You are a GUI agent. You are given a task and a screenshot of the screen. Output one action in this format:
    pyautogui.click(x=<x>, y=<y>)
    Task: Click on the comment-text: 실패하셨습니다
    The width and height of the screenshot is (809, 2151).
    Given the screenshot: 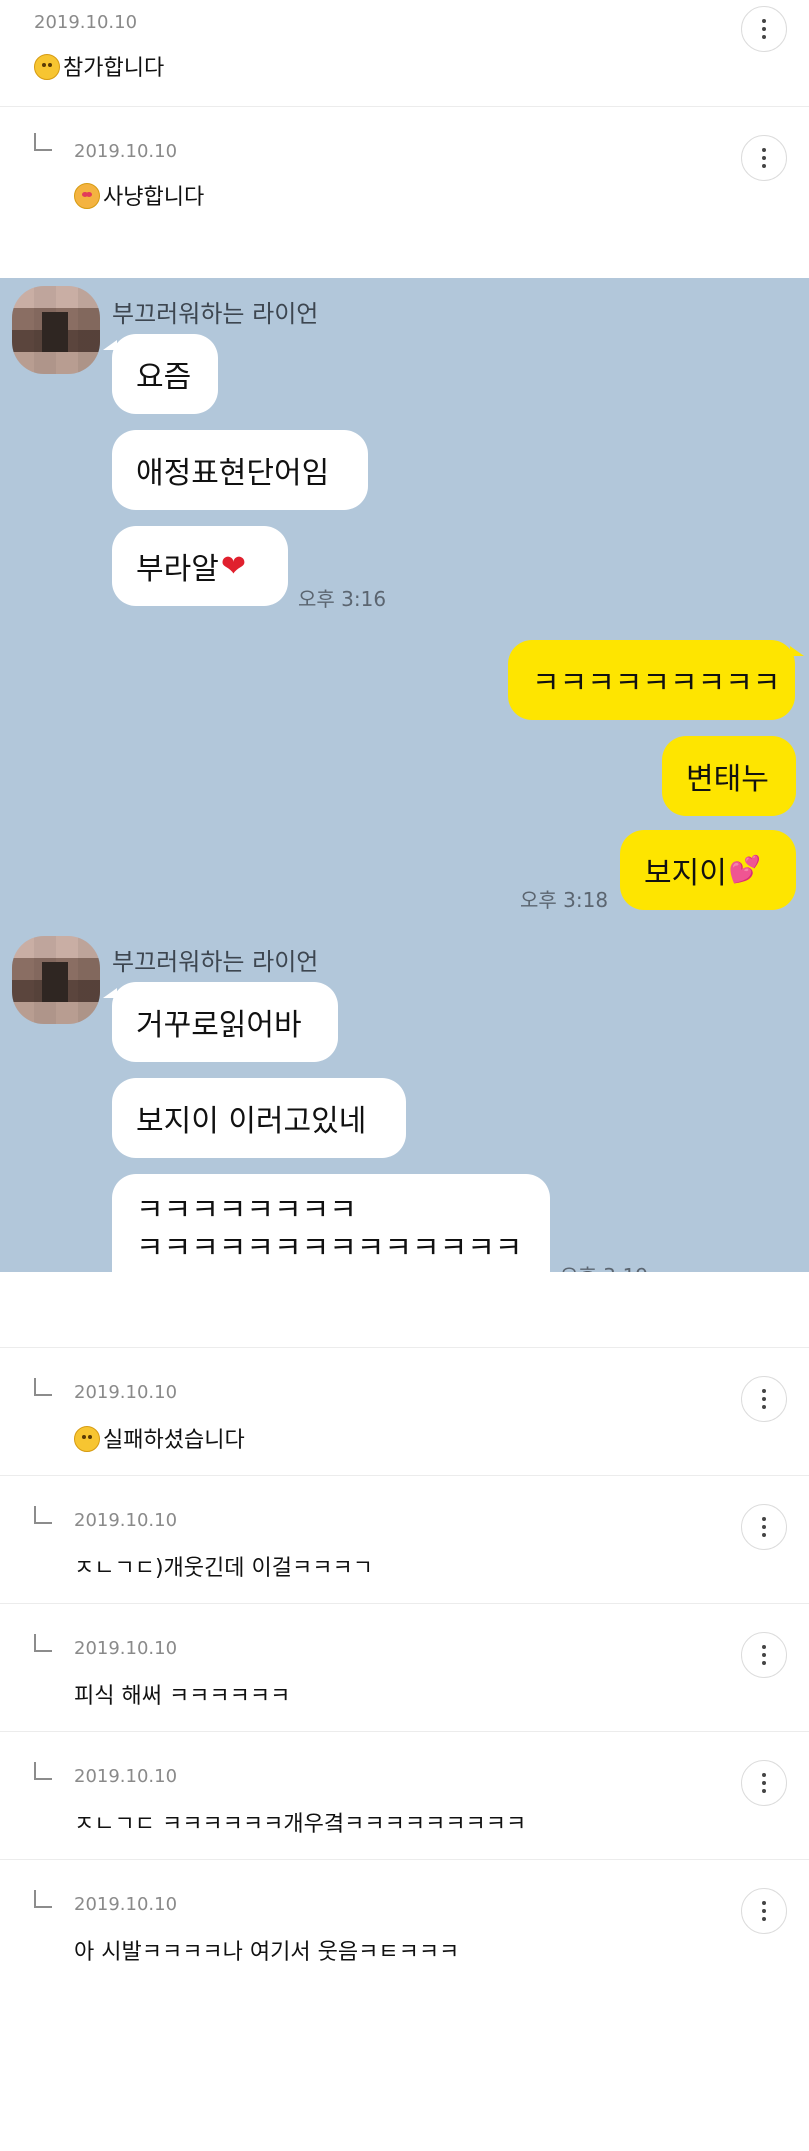 What is the action you would take?
    pyautogui.click(x=174, y=1440)
    